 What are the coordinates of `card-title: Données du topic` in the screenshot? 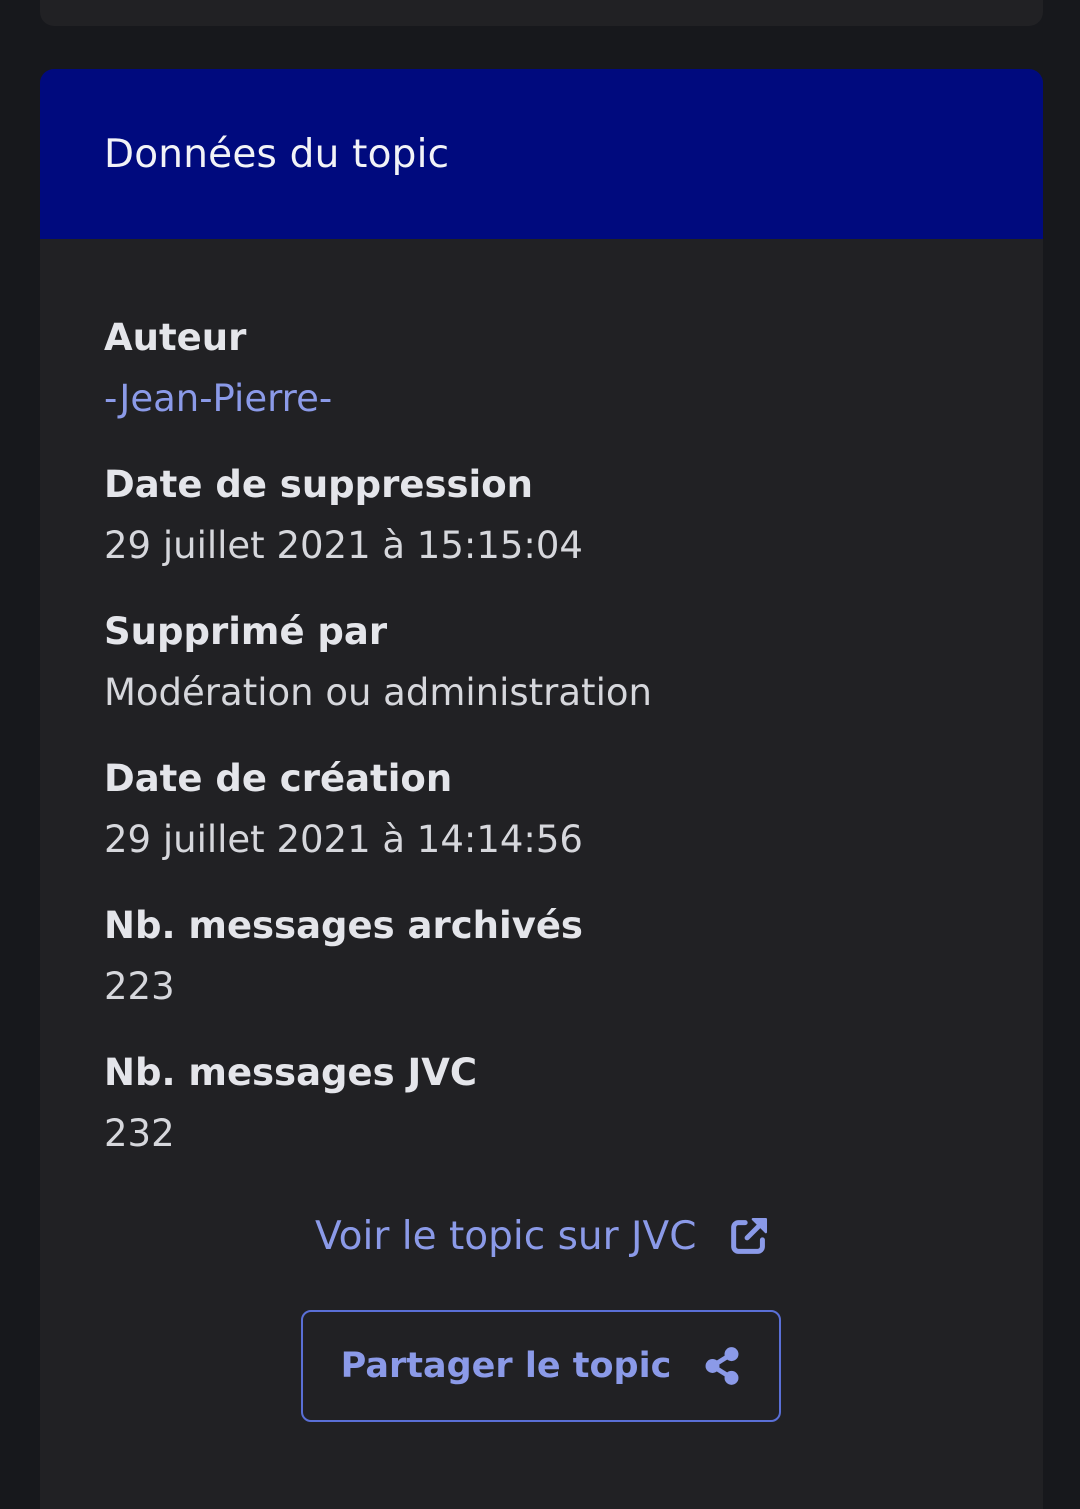 It's located at (277, 154).